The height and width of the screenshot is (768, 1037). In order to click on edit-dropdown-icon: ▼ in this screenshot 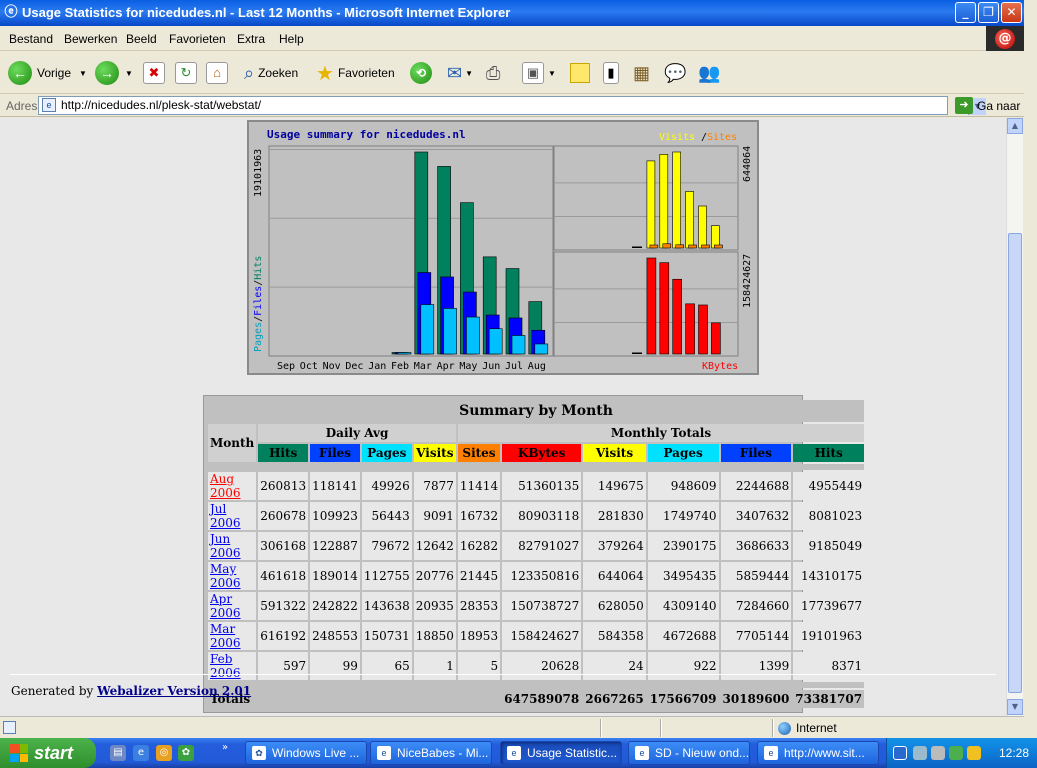, I will do `click(552, 73)`.